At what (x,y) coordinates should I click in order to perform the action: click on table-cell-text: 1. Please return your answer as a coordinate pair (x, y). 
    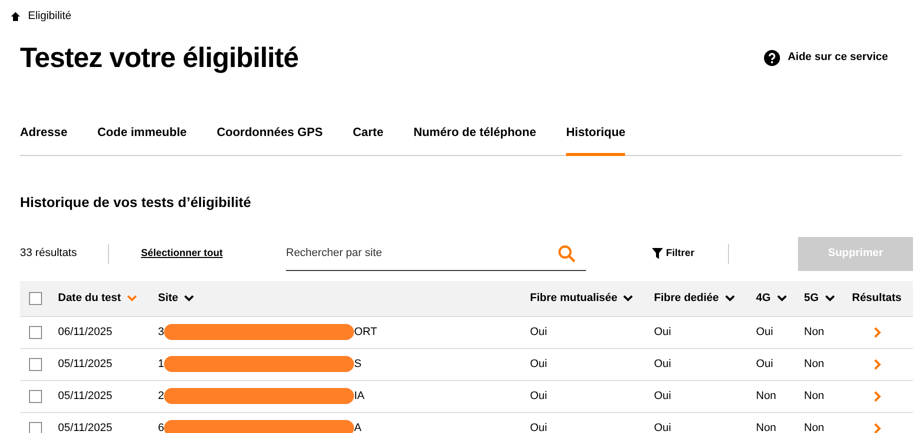
    Looking at the image, I should click on (161, 364).